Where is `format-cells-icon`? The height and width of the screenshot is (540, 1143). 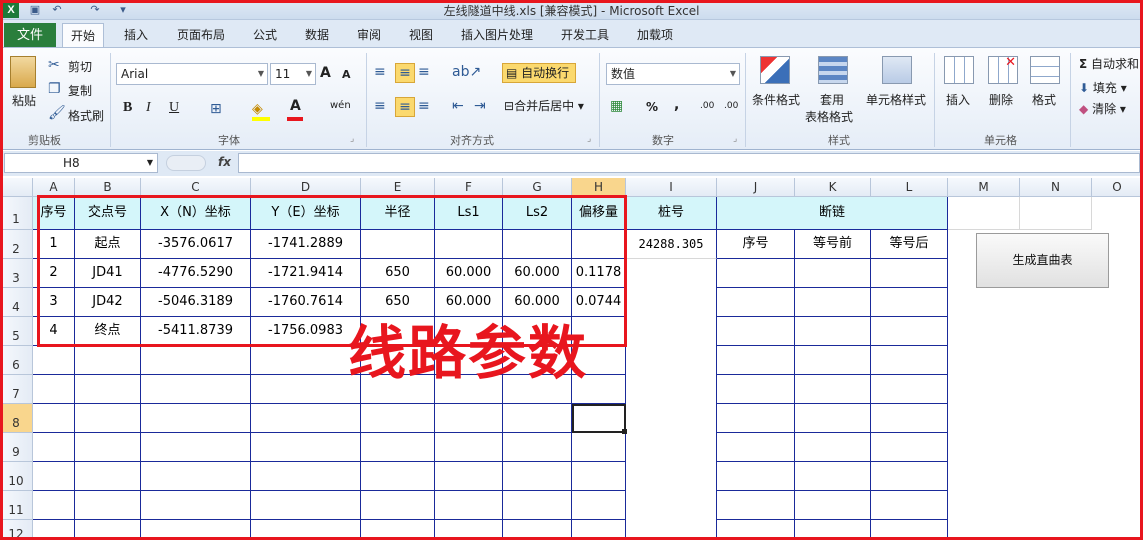
format-cells-icon is located at coordinates (1045, 70).